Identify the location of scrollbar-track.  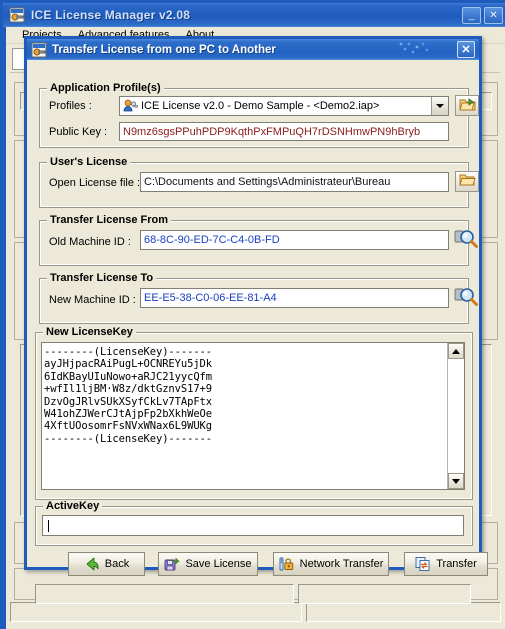
(456, 416).